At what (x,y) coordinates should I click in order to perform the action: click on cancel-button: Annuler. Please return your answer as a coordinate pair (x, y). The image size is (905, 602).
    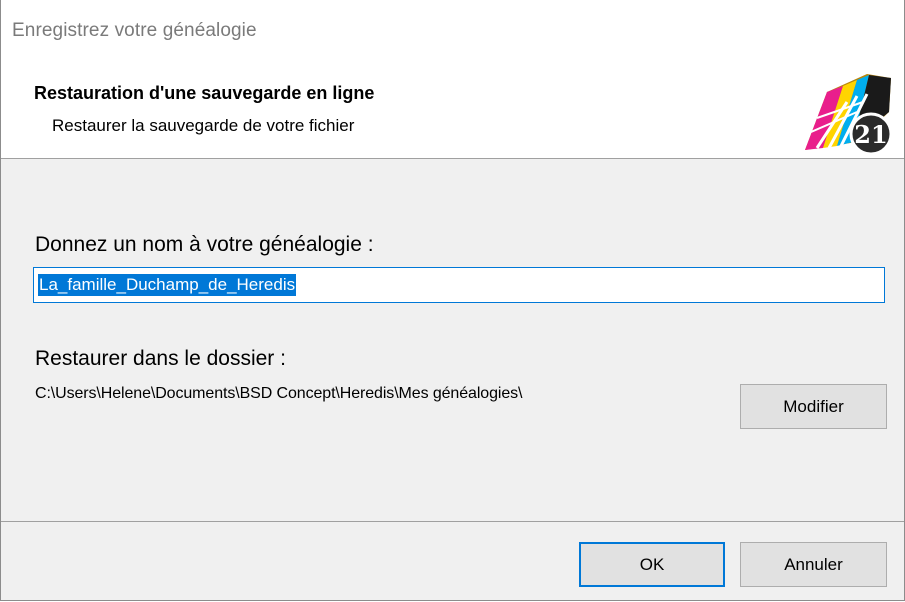
    Looking at the image, I should click on (813, 564).